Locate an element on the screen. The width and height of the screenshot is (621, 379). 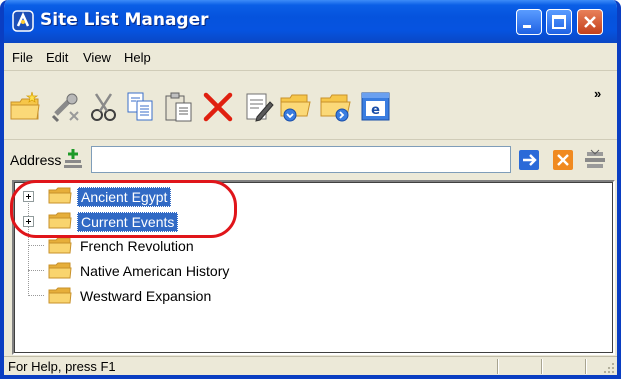
title-bar: Site List Manager is located at coordinates (310, 21).